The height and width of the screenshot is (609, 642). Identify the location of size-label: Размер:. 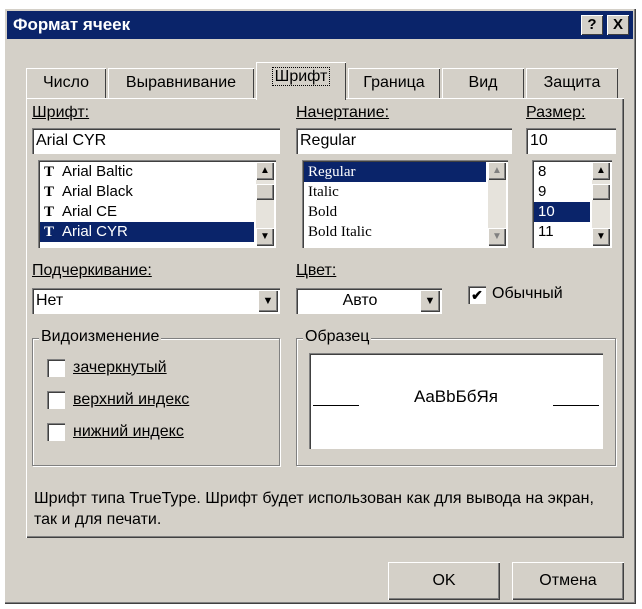
(556, 112).